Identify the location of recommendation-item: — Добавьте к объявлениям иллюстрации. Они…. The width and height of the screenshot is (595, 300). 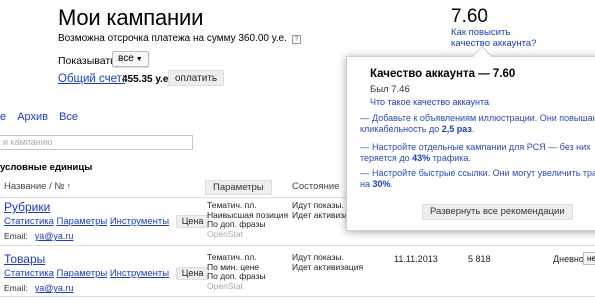
(477, 124).